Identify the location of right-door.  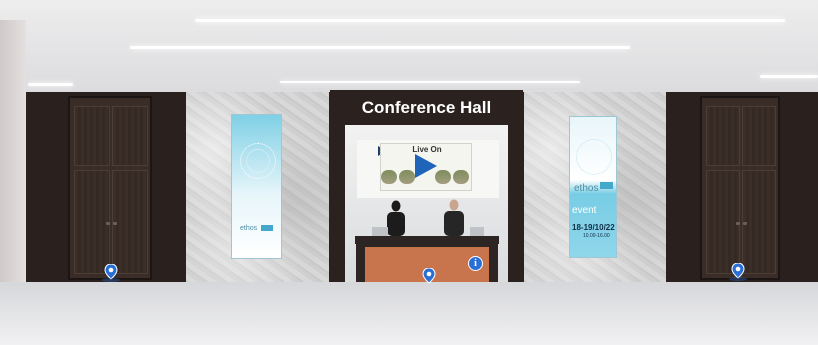
(740, 188).